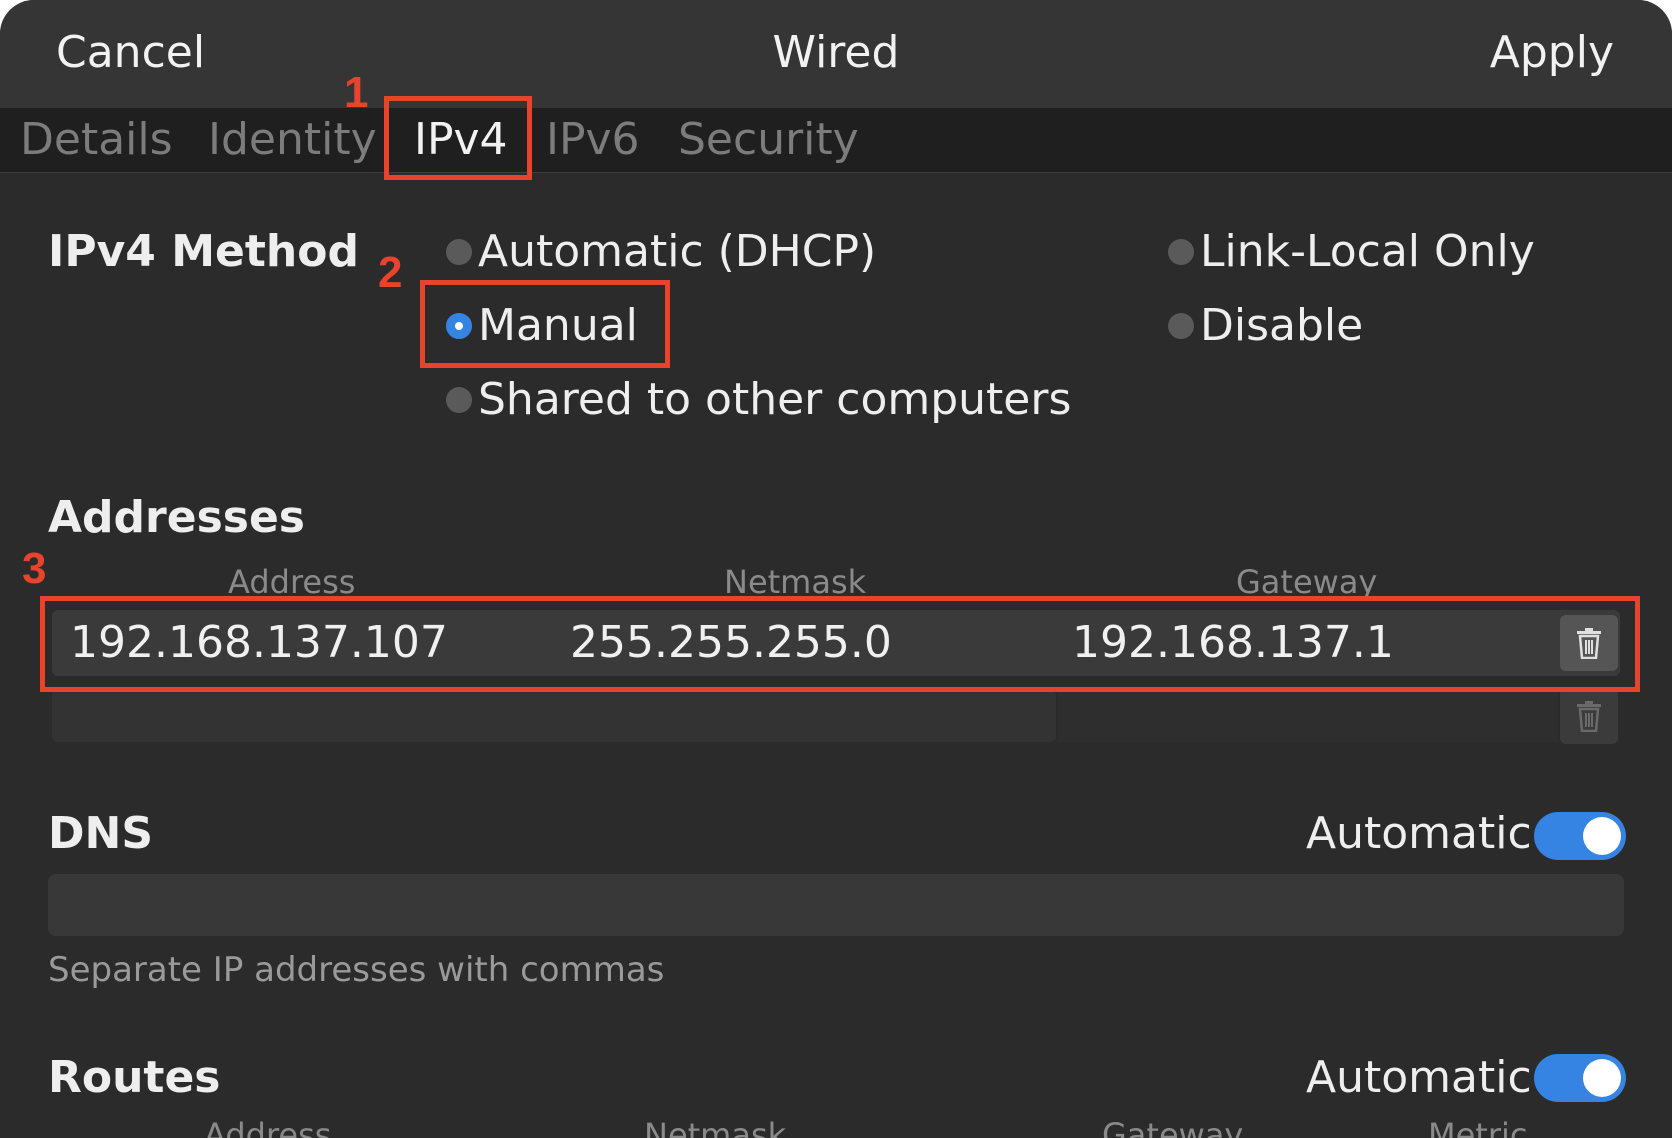 This screenshot has height=1138, width=1672. Describe the element at coordinates (593, 140) in the screenshot. I see `tab-ipv6: IPv6` at that location.